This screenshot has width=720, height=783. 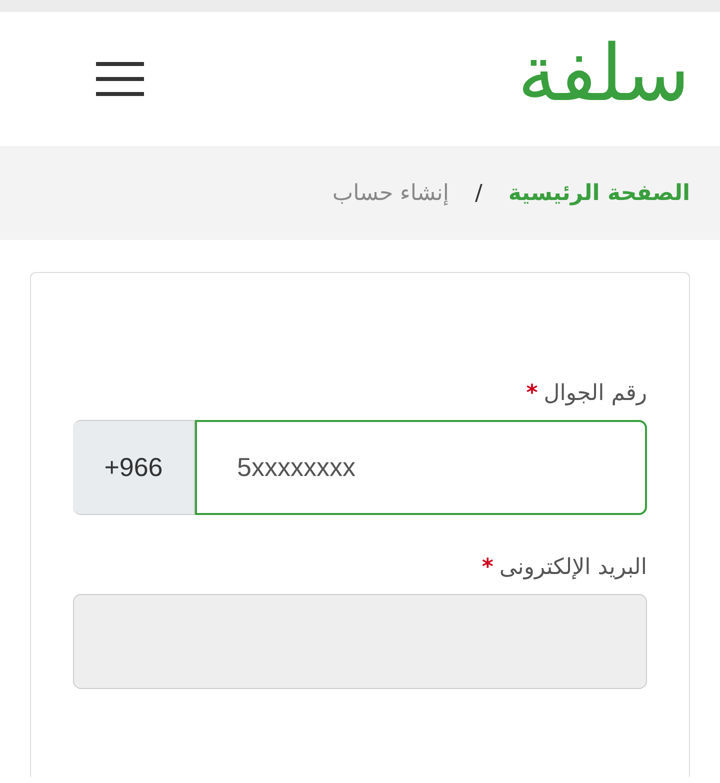 I want to click on field-label: البريد الإلكترونى, so click(x=573, y=567).